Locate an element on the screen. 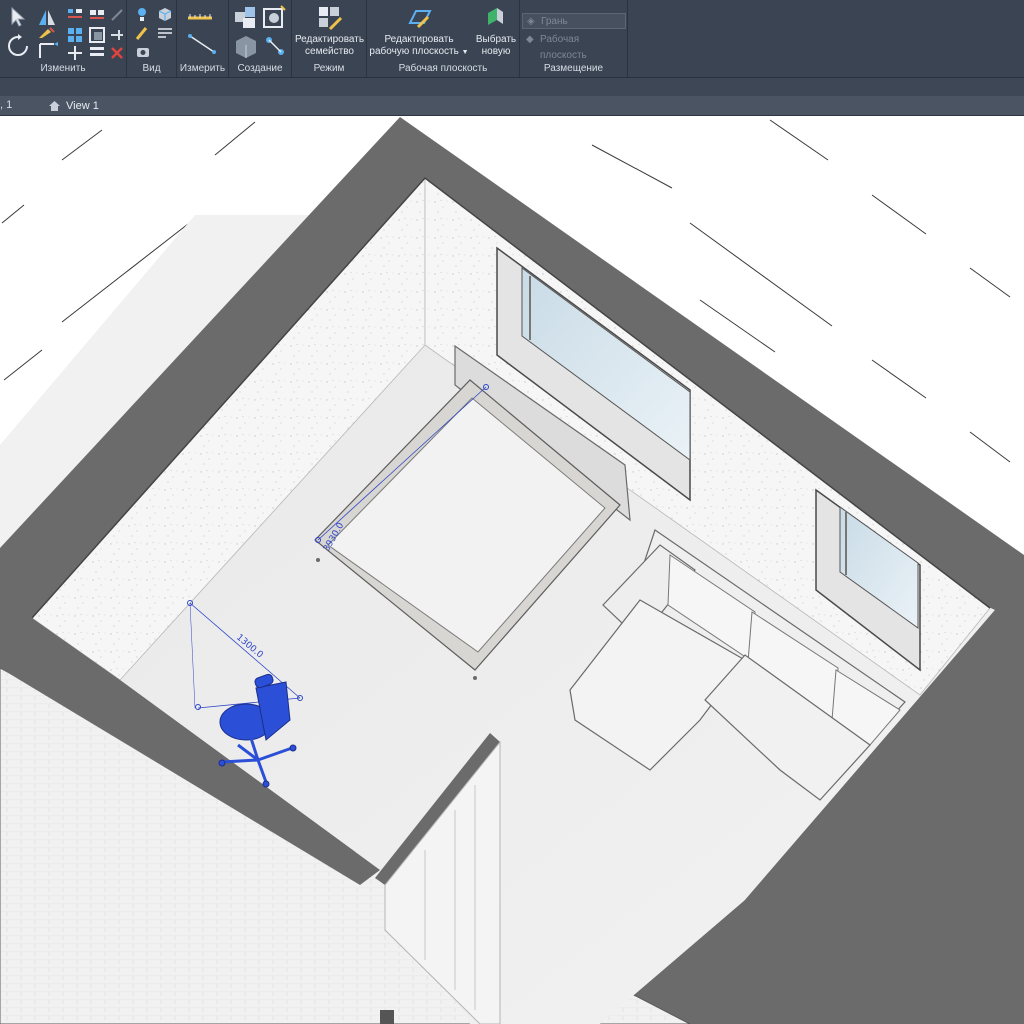 This screenshot has height=1024, width=1024. panel-label-mode: Режим is located at coordinates (329, 68).